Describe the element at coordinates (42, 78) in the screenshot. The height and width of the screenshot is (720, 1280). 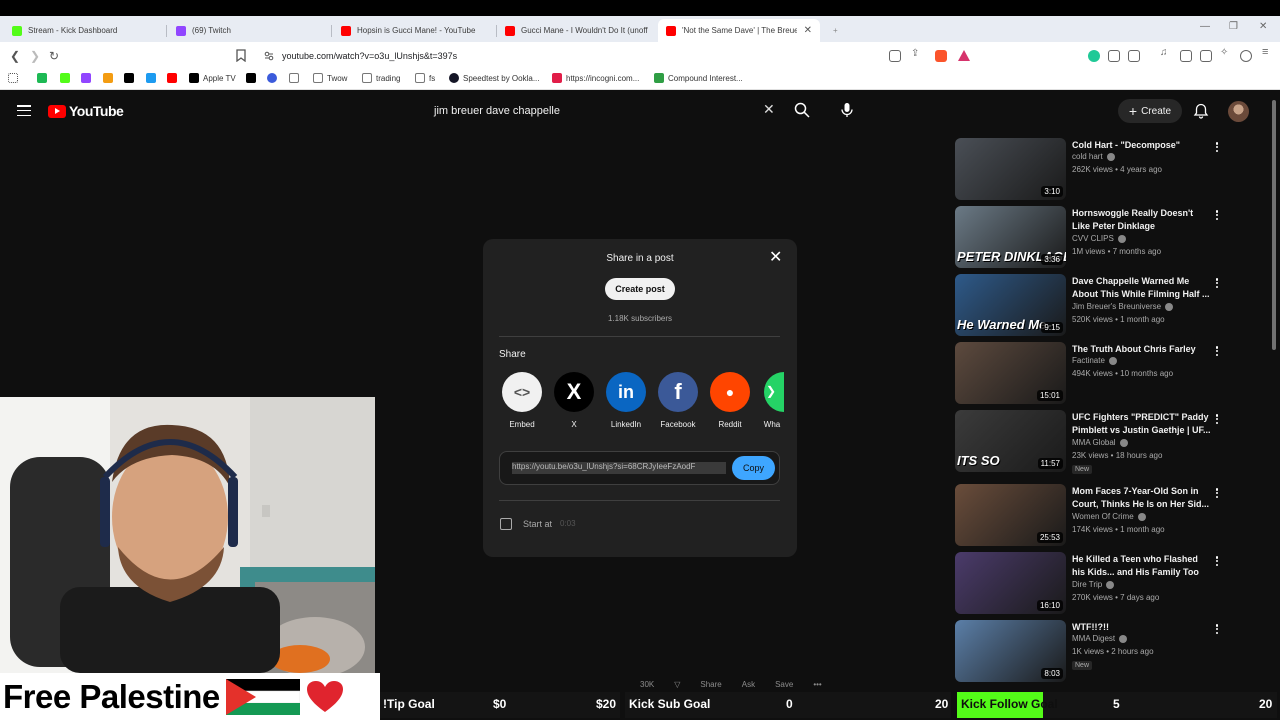
I see `bookmark-spotify` at that location.